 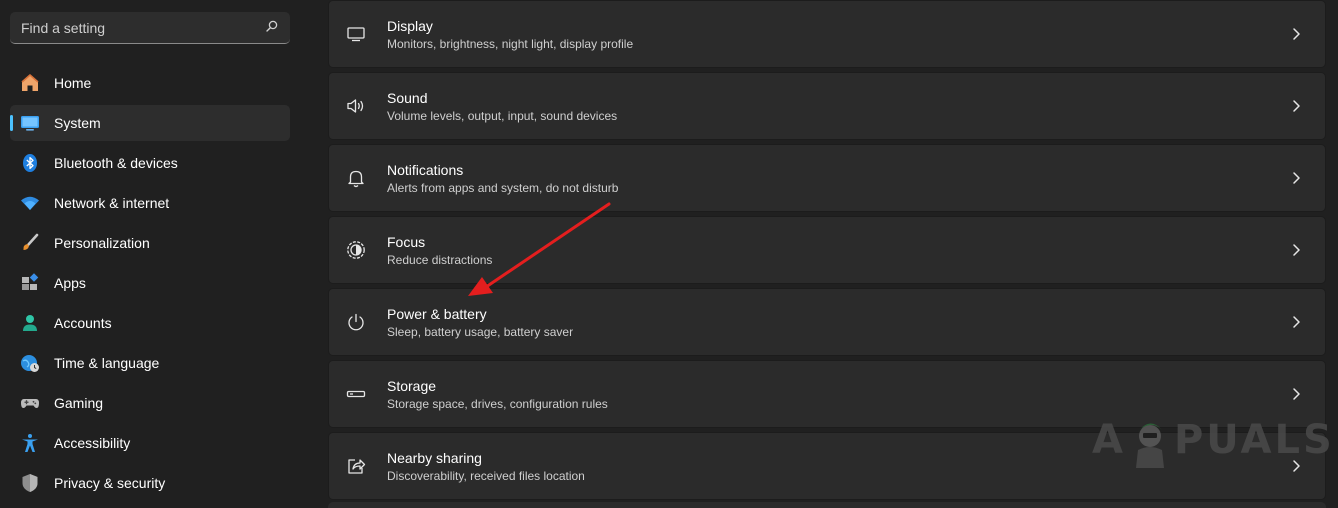 What do you see at coordinates (112, 203) in the screenshot?
I see `sidebar-item-label: Network & internet` at bounding box center [112, 203].